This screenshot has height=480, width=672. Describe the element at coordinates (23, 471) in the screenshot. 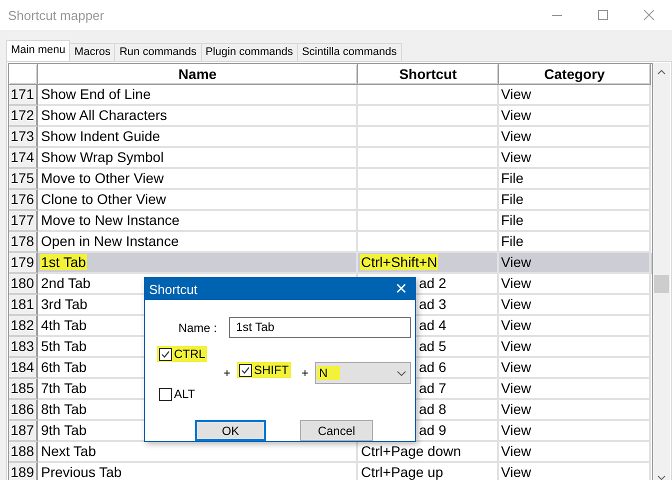

I see `row-number: 189` at that location.